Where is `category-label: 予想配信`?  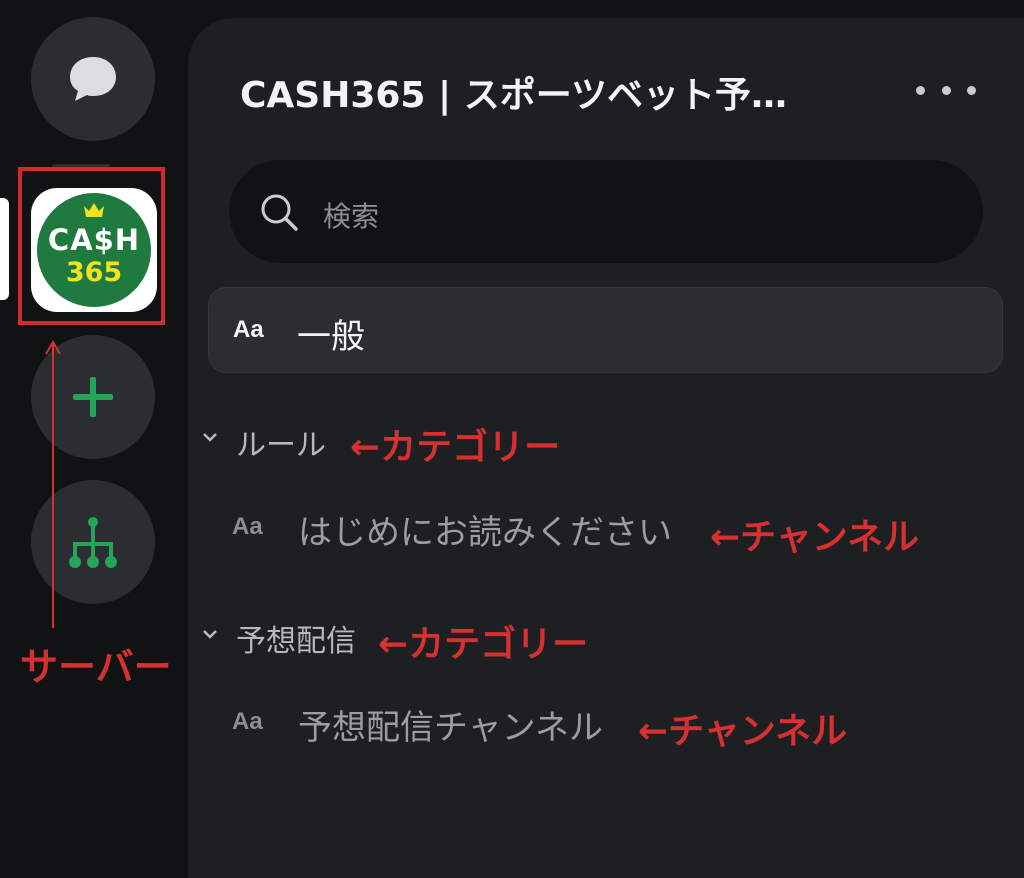 category-label: 予想配信 is located at coordinates (296, 641).